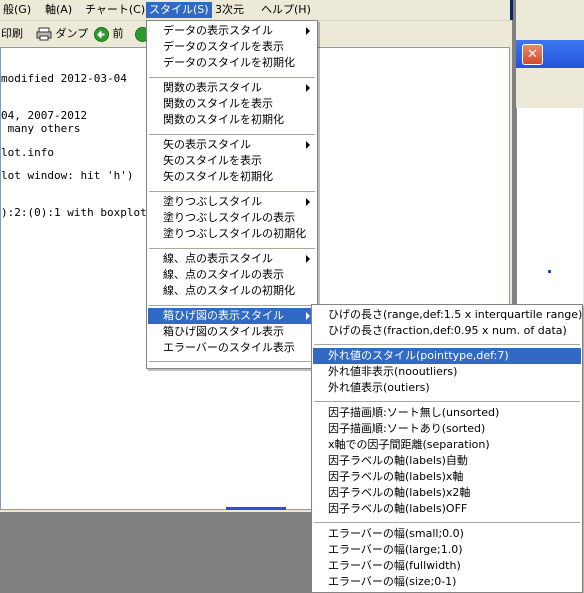 The height and width of the screenshot is (593, 584). I want to click on print-button: 印刷, so click(12, 34).